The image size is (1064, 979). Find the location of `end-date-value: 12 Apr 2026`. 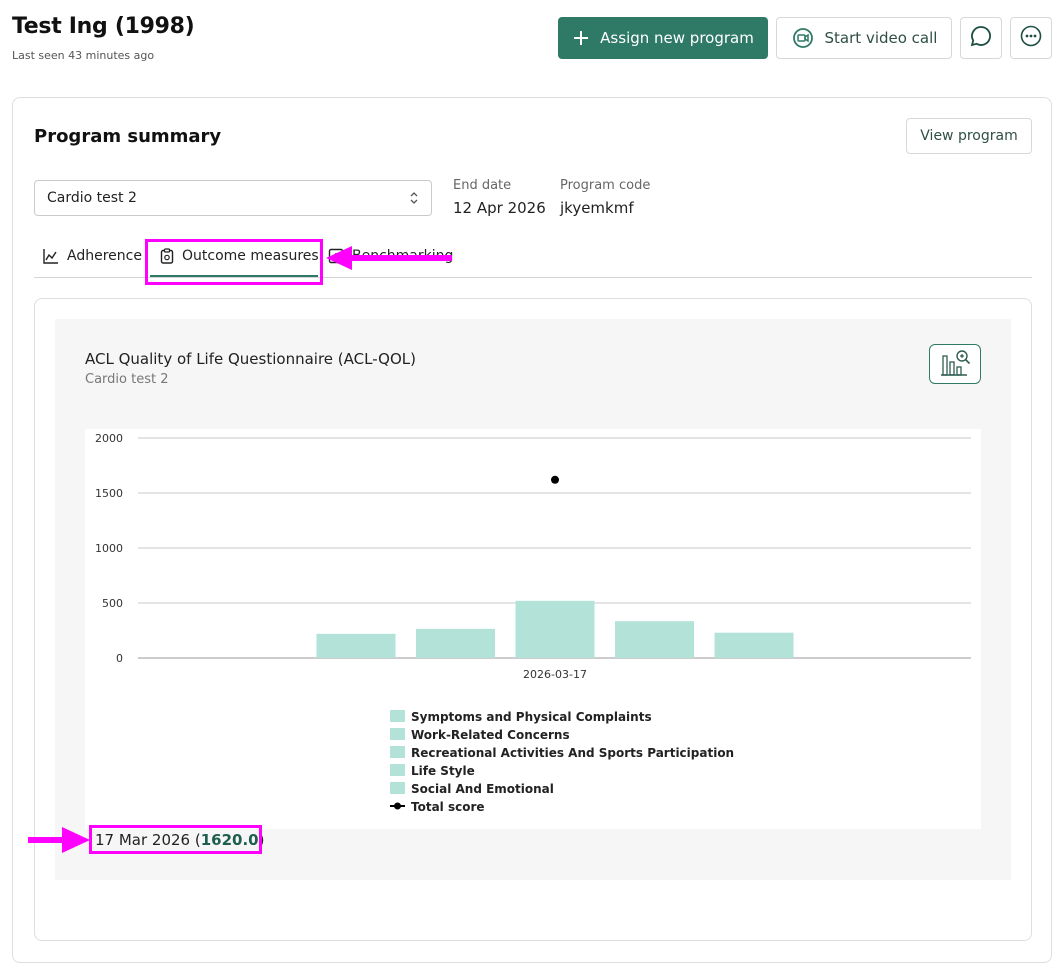

end-date-value: 12 Apr 2026 is located at coordinates (499, 208).